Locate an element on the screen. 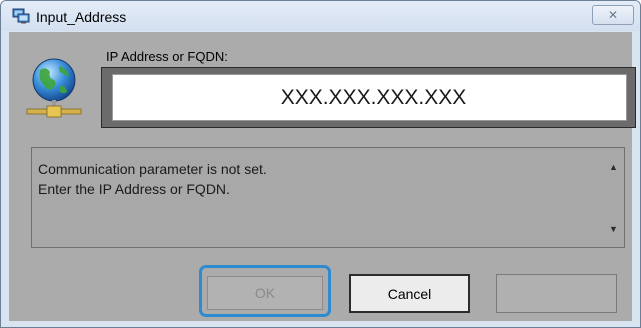 The width and height of the screenshot is (641, 328). globe-network-icon is located at coordinates (54, 89).